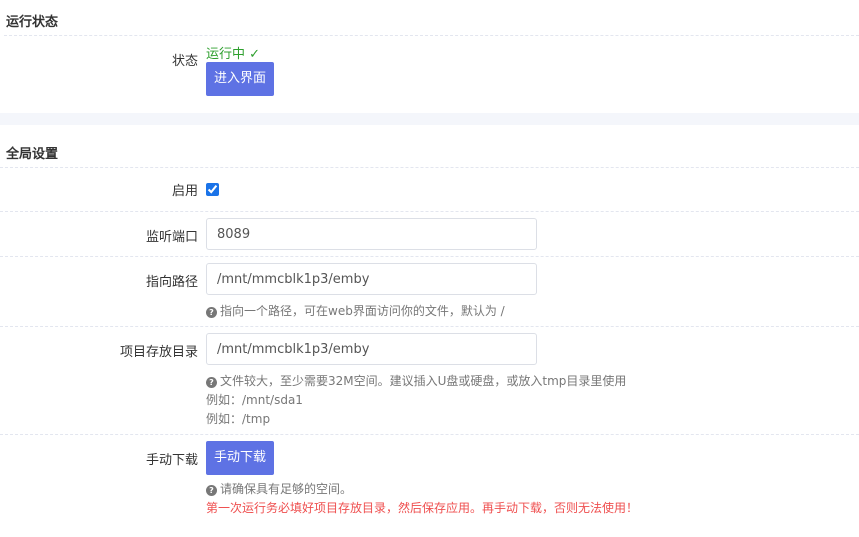 This screenshot has width=859, height=537. What do you see at coordinates (371, 279) in the screenshot?
I see `path-input` at bounding box center [371, 279].